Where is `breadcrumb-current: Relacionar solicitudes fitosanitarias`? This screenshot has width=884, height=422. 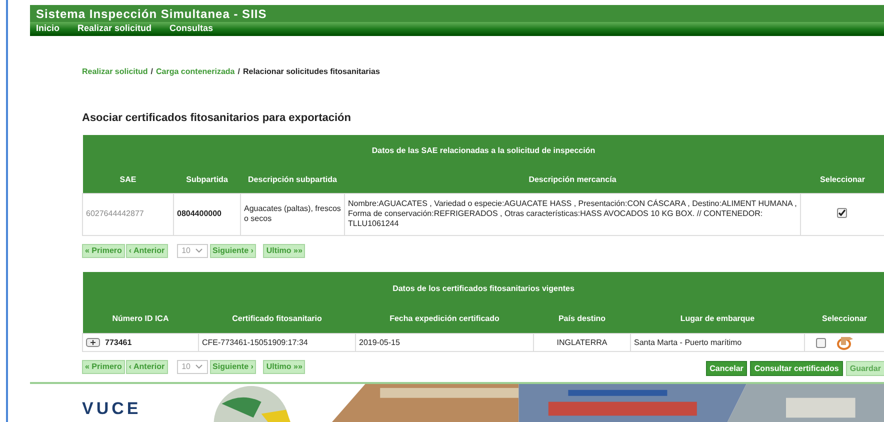
breadcrumb-current: Relacionar solicitudes fitosanitarias is located at coordinates (311, 72).